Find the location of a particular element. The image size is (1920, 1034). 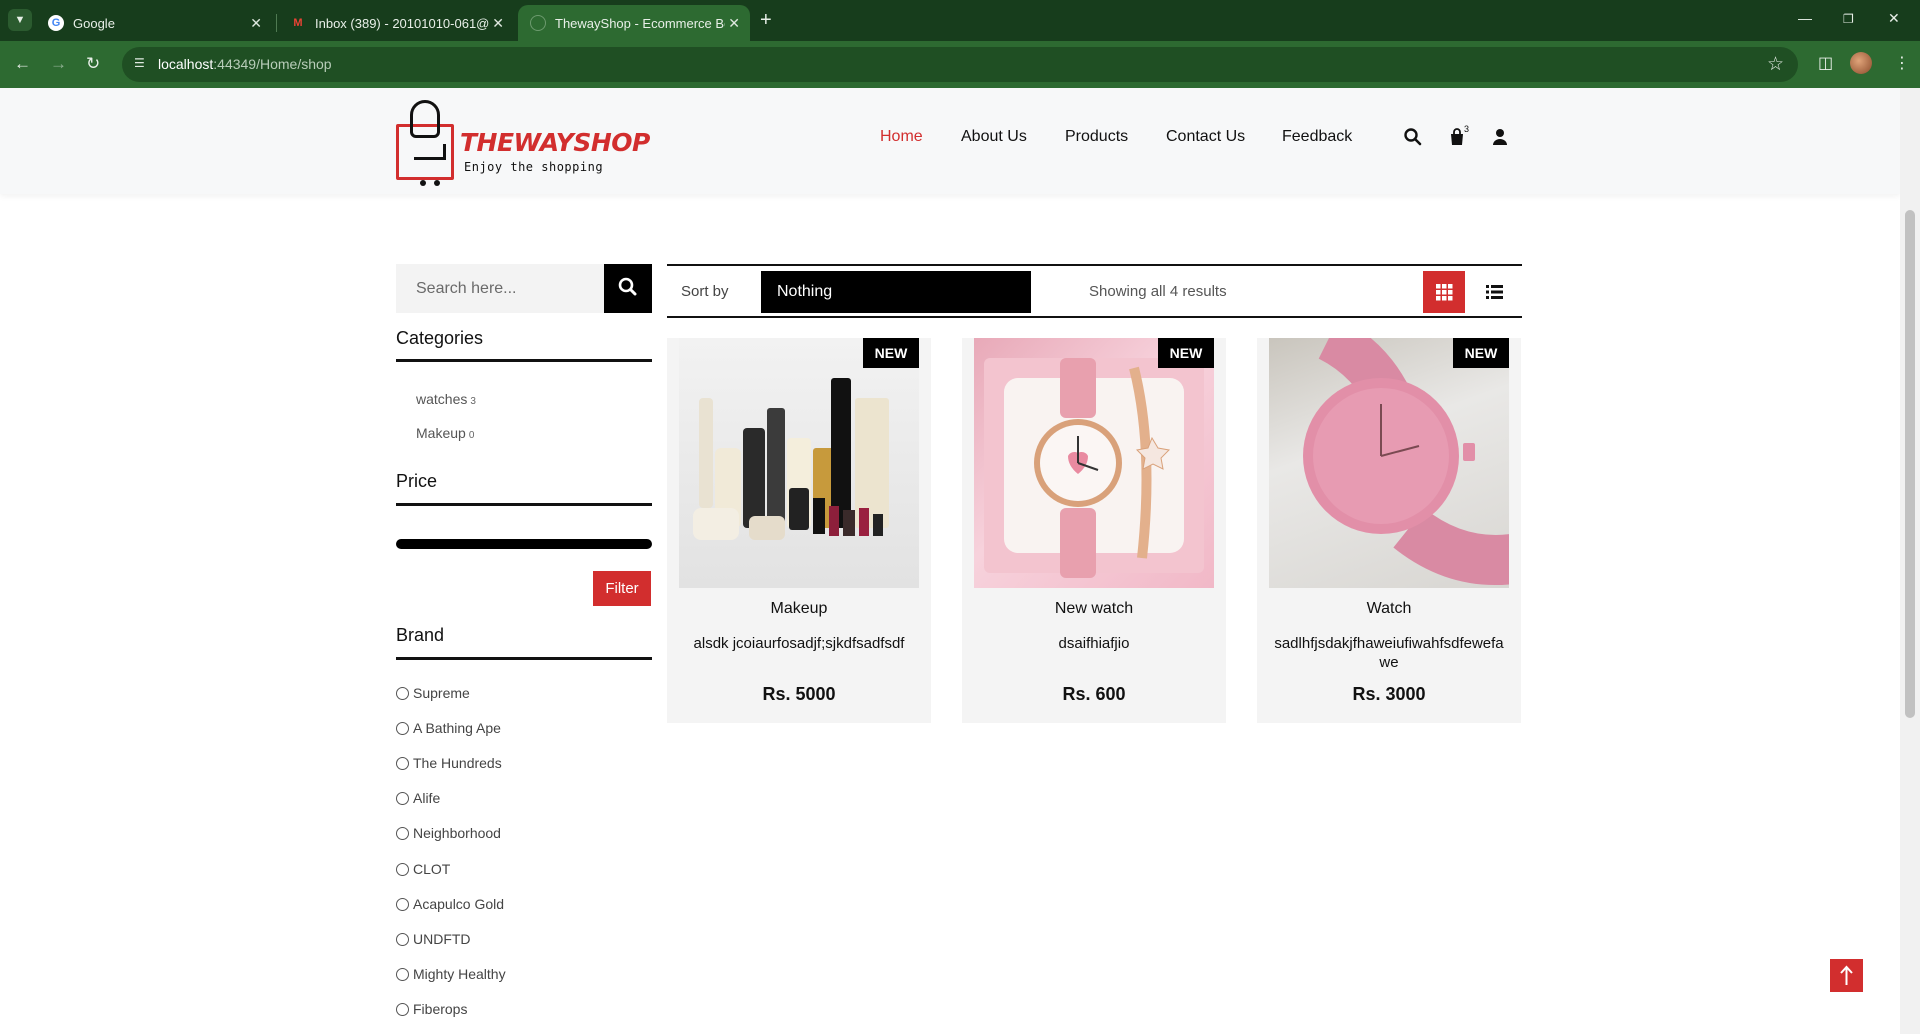

bookmark-star-icon: ☆ is located at coordinates (1775, 64).